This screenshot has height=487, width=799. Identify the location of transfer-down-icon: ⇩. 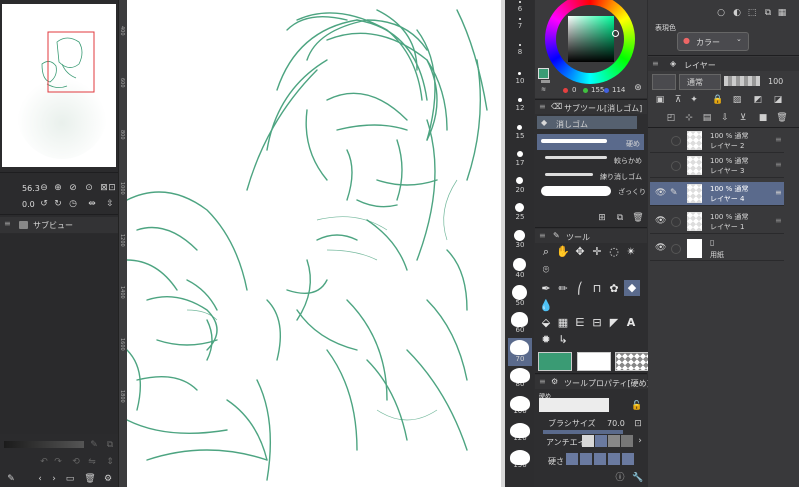
(725, 118).